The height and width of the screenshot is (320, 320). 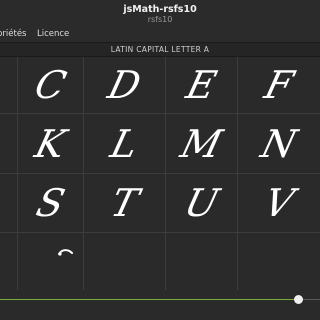 I want to click on glyph: F, so click(x=279, y=85).